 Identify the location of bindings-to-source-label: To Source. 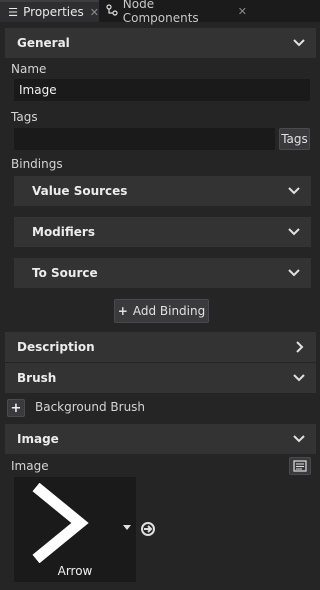
(65, 273).